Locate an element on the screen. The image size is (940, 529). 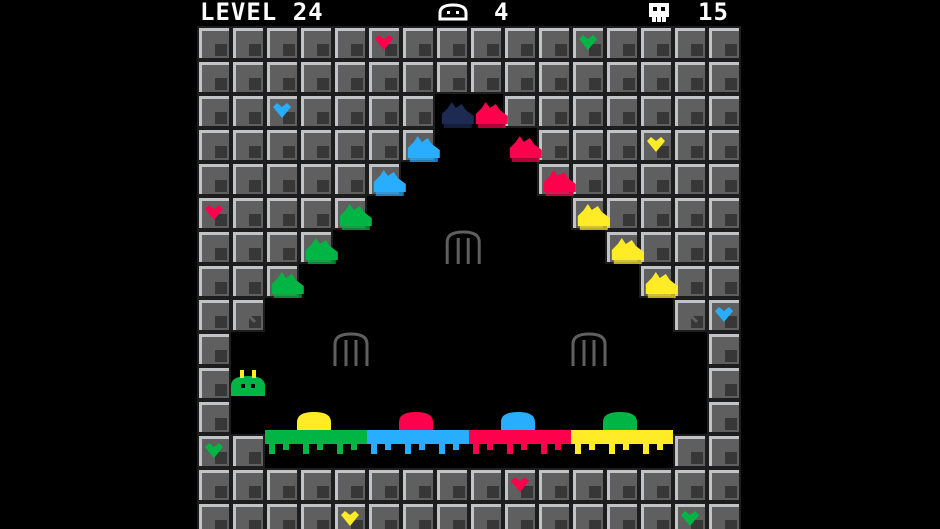
goal-blob-yellow is located at coordinates (314, 421).